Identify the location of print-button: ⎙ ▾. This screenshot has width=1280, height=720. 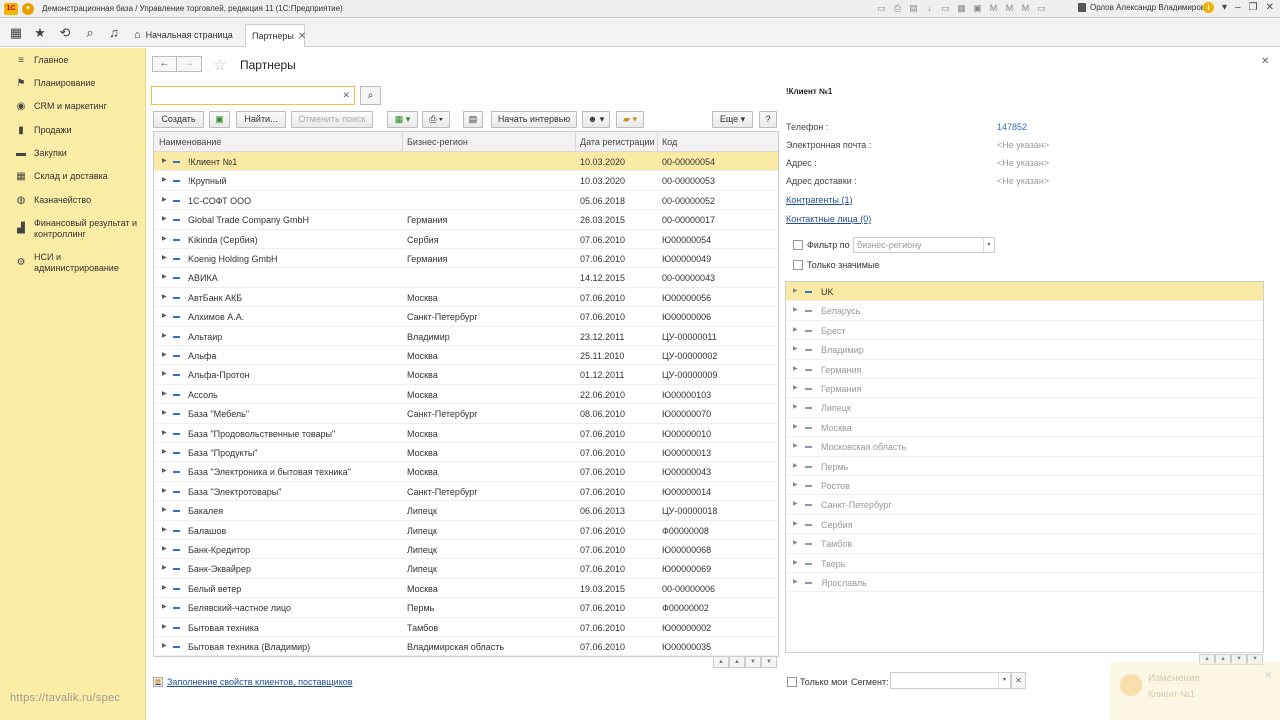
(436, 119).